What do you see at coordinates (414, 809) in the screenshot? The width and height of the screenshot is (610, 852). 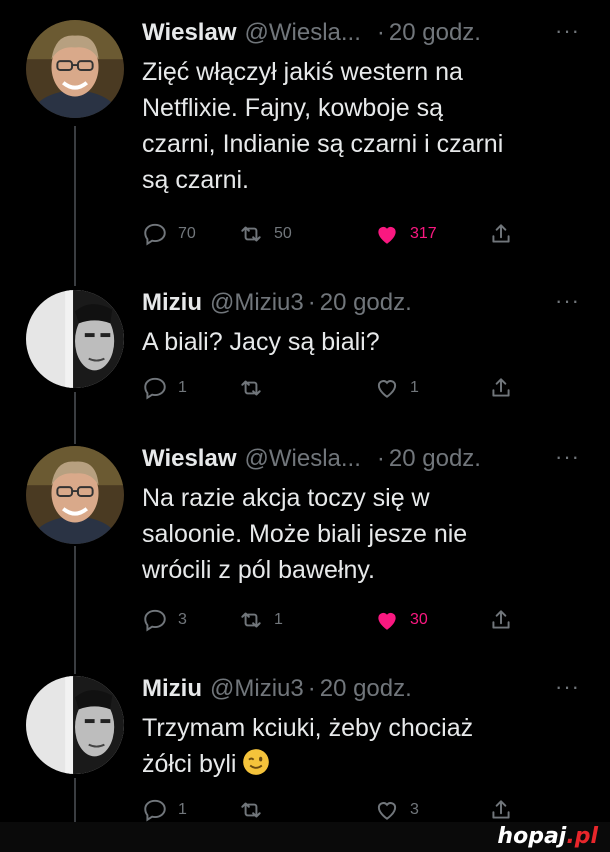 I see `like-count: 3` at bounding box center [414, 809].